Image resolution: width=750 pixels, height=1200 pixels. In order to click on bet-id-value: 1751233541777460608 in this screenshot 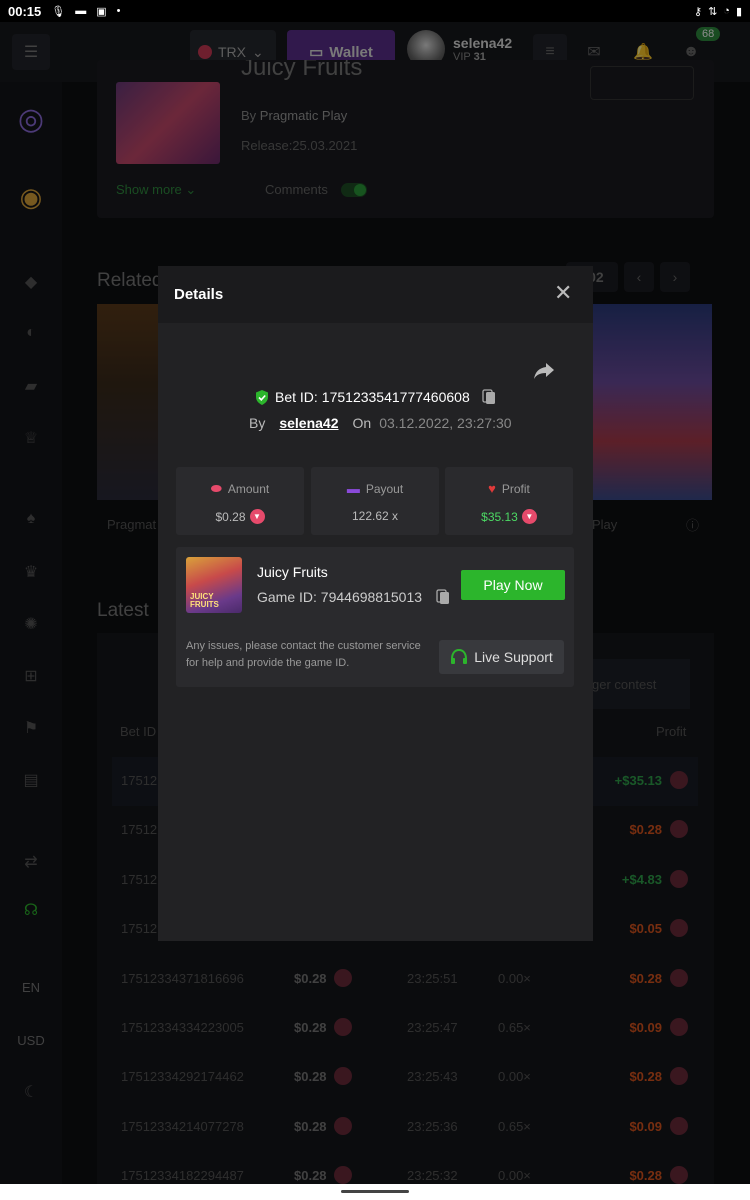, I will do `click(395, 397)`.